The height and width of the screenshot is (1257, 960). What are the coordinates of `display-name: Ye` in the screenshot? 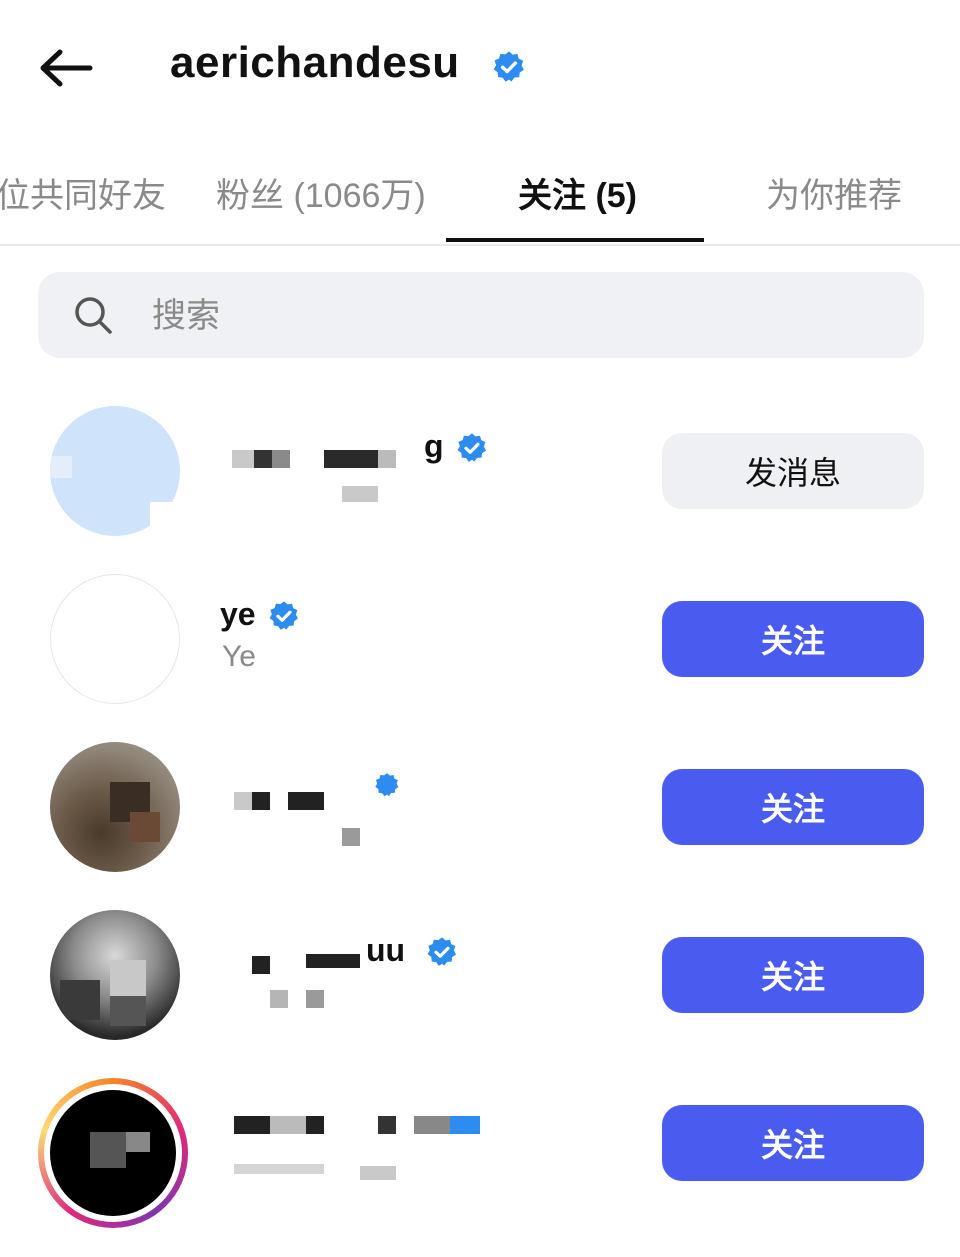 It's located at (239, 656).